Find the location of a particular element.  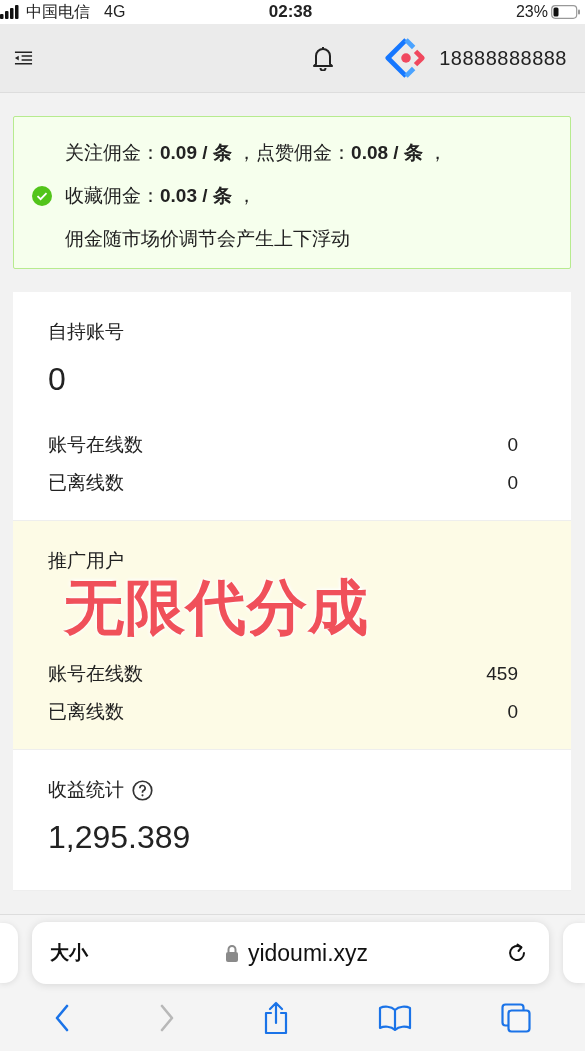

diamond-logo-icon is located at coordinates (406, 58).